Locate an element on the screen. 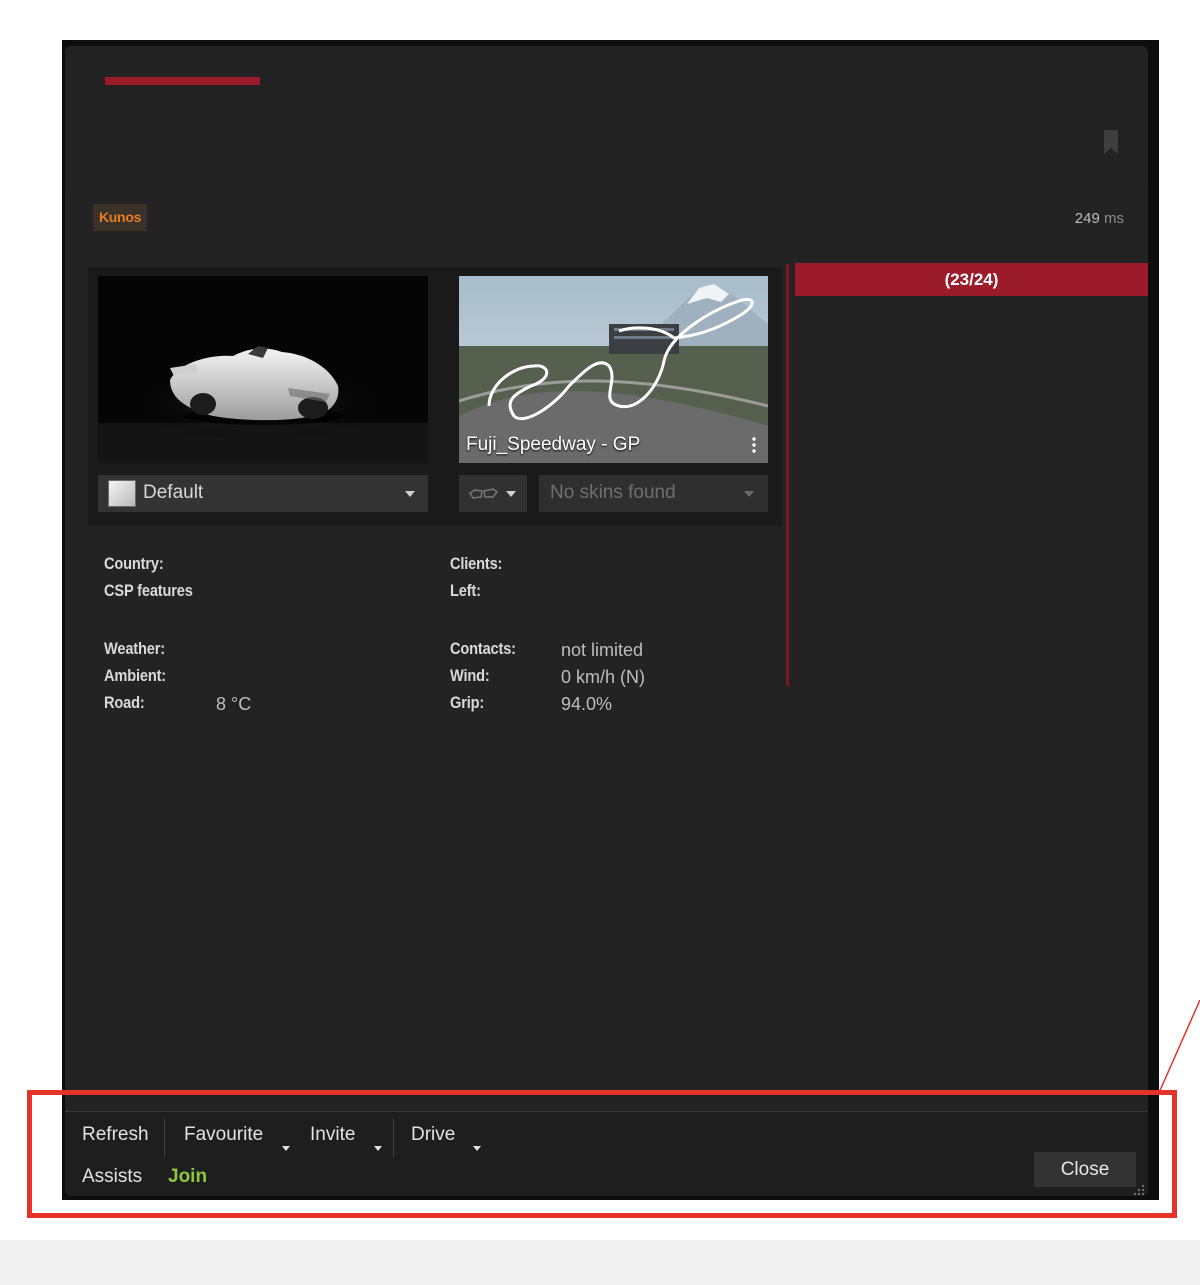  ping-unit: ms is located at coordinates (1114, 218).